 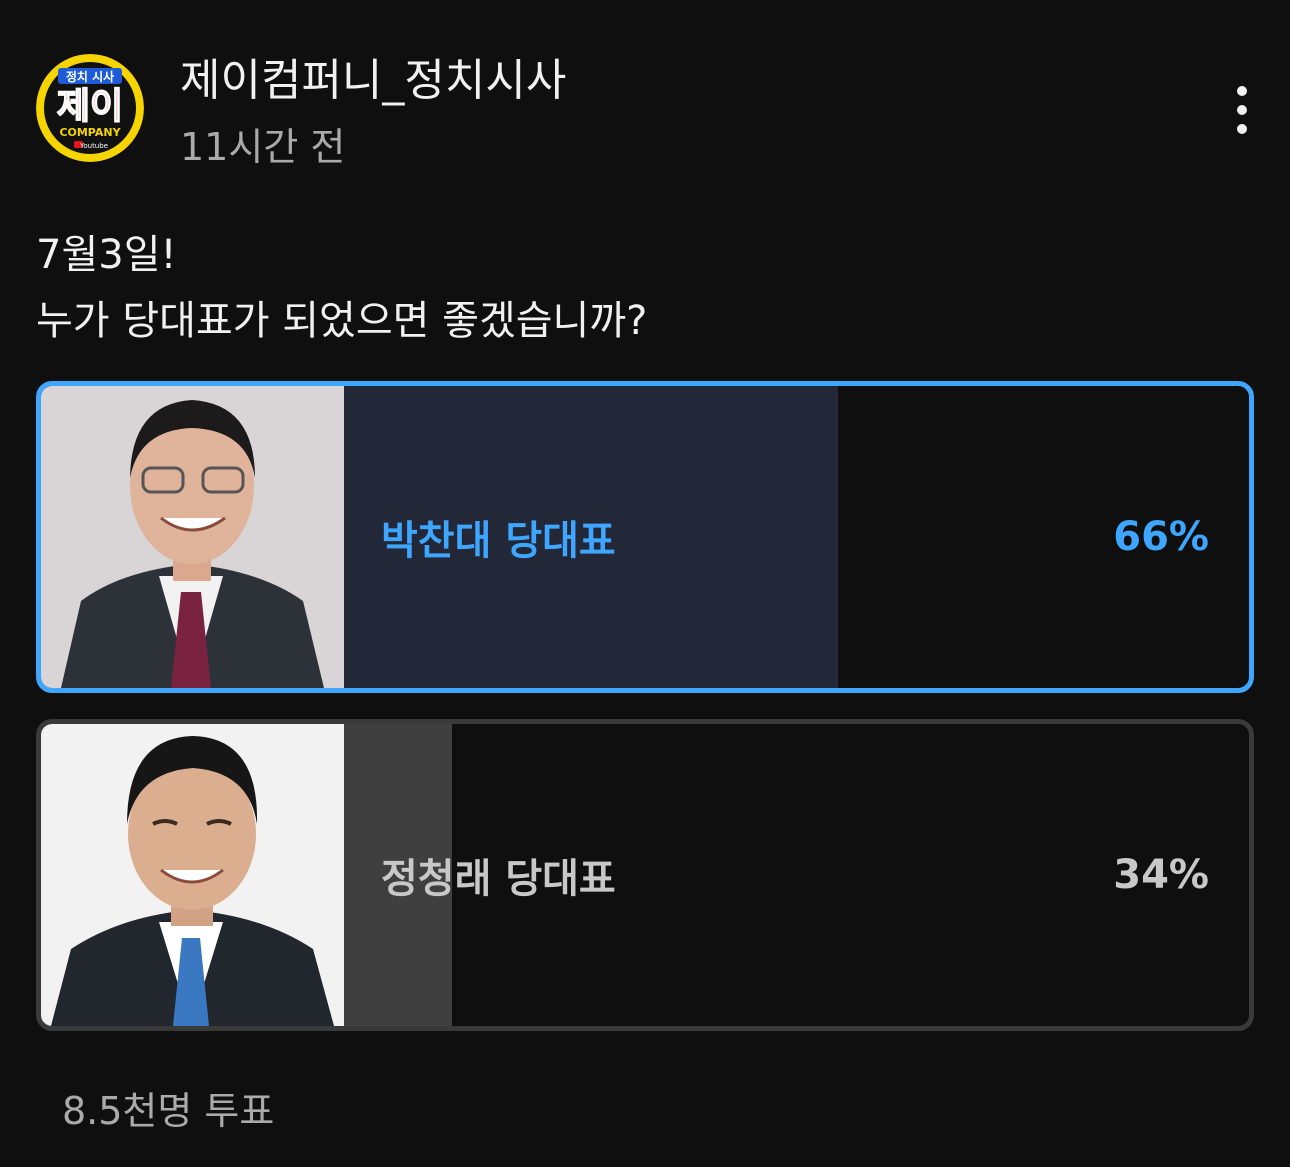 What do you see at coordinates (93, 146) in the screenshot?
I see `svg-text: Youtube` at bounding box center [93, 146].